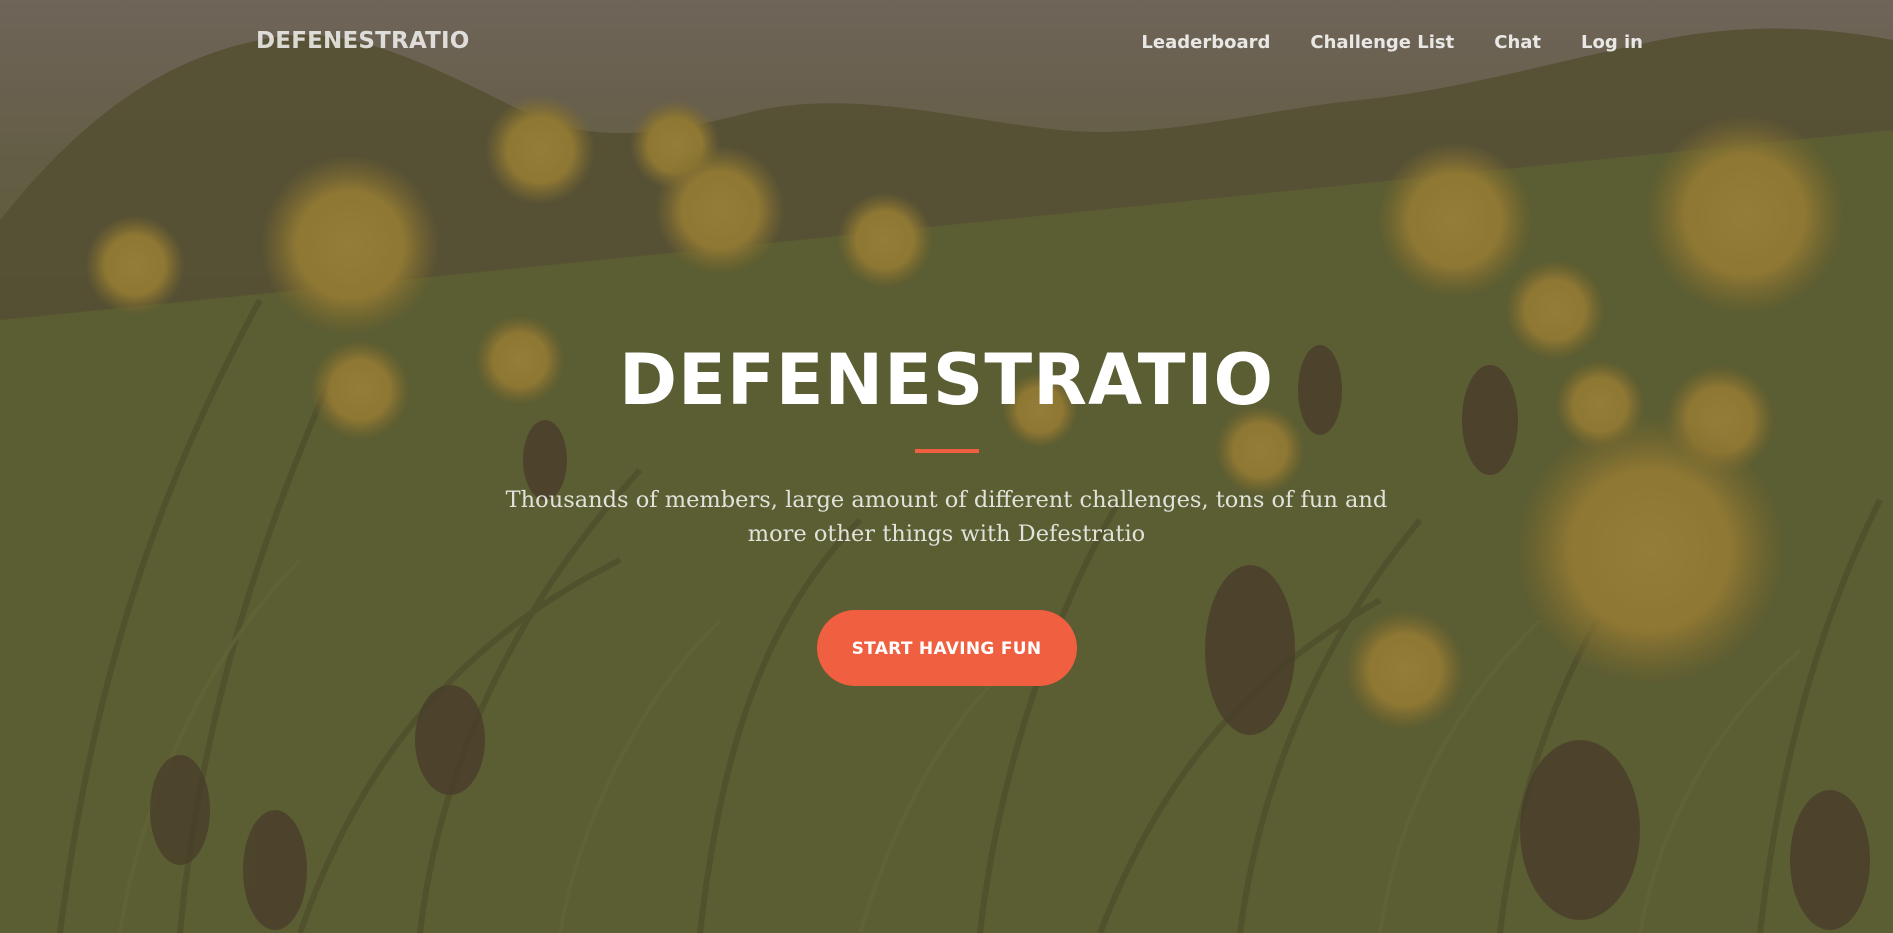  I want to click on title-divider, so click(946, 451).